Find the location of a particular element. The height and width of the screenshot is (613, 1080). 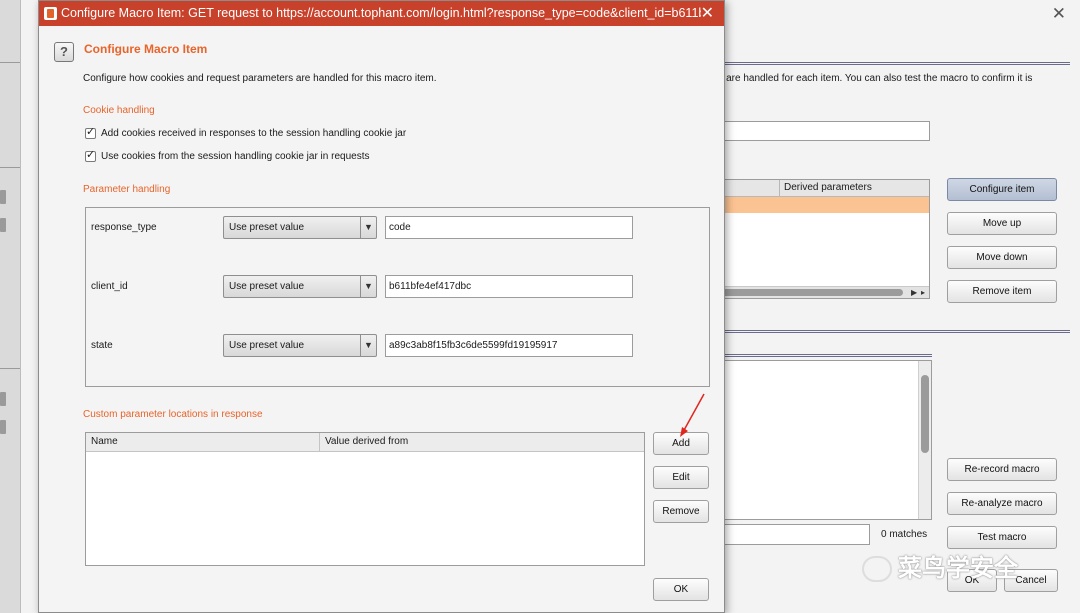

response-viewer is located at coordinates (816, 440).